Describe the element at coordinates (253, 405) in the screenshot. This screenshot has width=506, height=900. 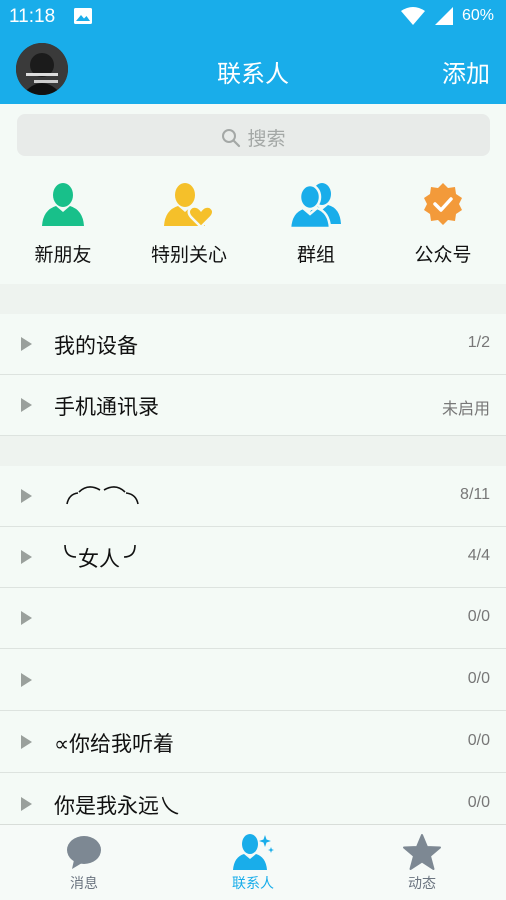
I see `list-item-phone-contacts: 手机通讯录 未启用` at that location.